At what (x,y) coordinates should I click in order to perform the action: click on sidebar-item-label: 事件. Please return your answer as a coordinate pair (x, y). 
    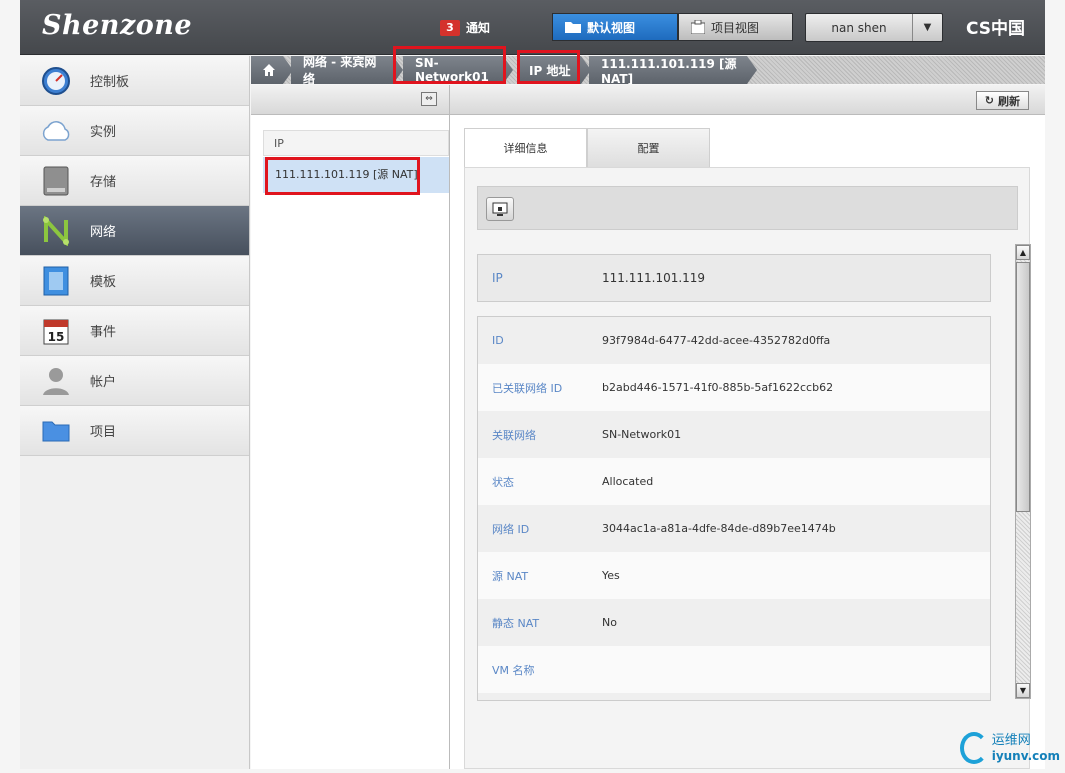
    Looking at the image, I should click on (103, 332).